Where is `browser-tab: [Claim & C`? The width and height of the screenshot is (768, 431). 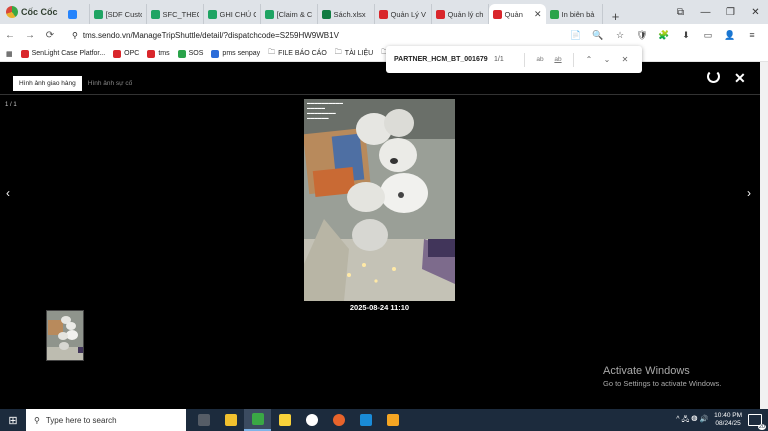 browser-tab: [Claim & C is located at coordinates (289, 14).